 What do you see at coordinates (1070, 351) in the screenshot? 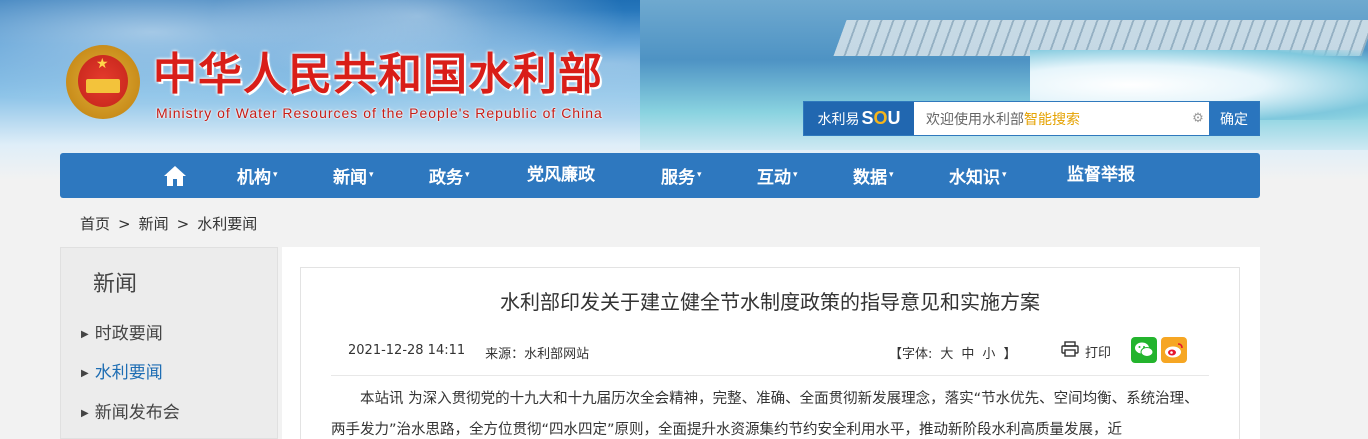
I see `printer-icon` at bounding box center [1070, 351].